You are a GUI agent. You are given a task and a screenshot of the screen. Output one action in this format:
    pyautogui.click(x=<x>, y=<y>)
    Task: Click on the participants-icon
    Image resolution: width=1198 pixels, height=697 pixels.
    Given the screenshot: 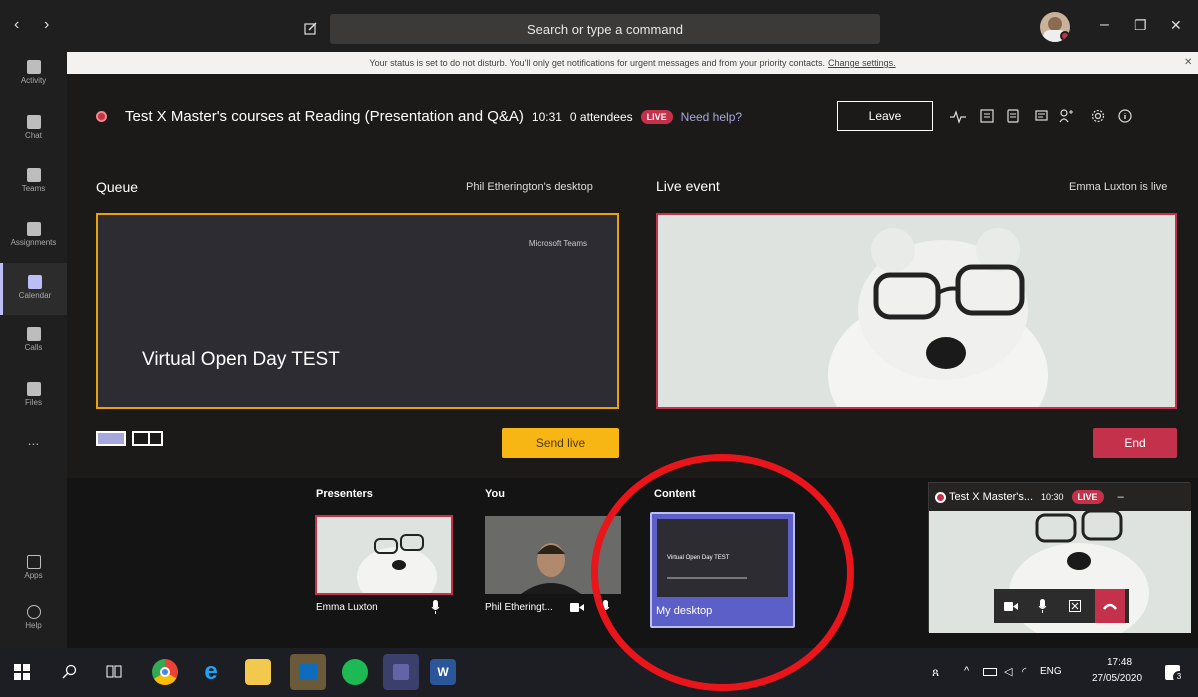 What is the action you would take?
    pyautogui.click(x=1067, y=115)
    